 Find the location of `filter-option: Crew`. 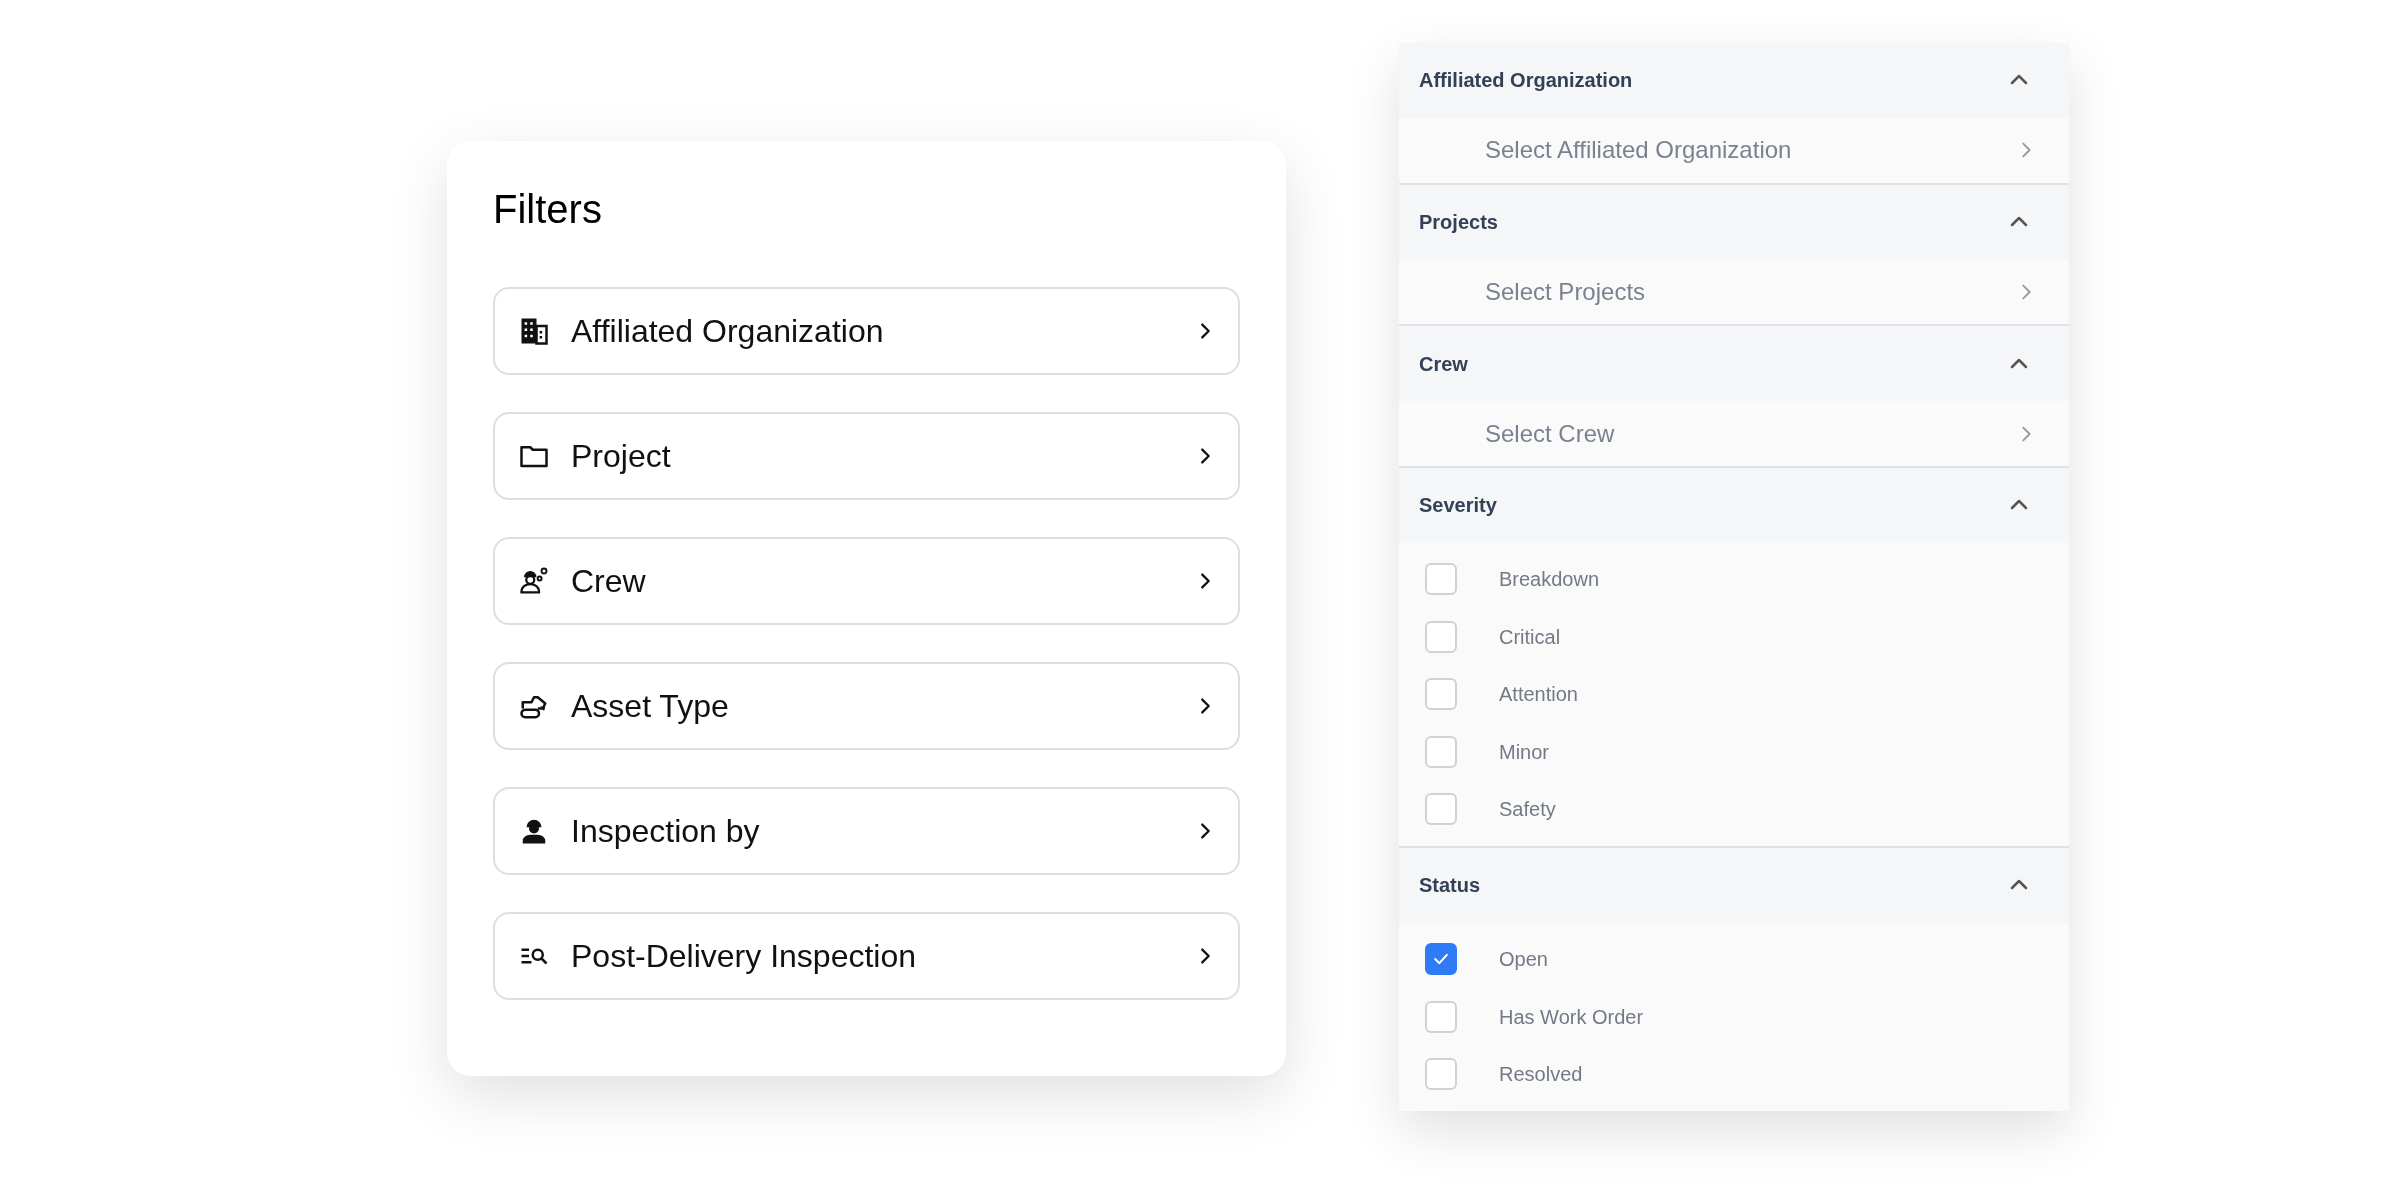

filter-option: Crew is located at coordinates (866, 581).